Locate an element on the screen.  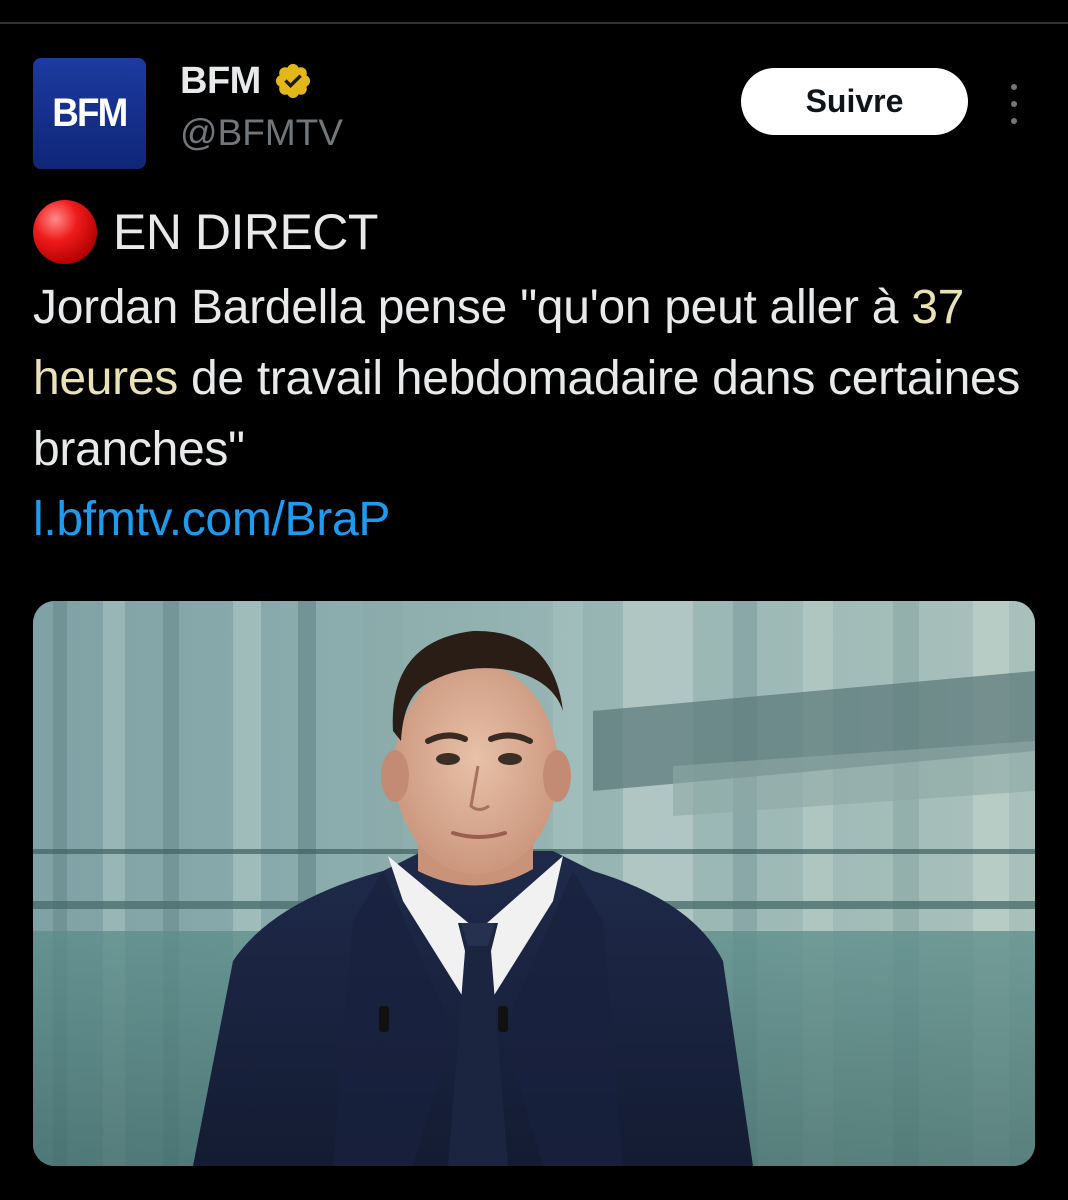
account-name-row: BFM is located at coordinates (246, 81).